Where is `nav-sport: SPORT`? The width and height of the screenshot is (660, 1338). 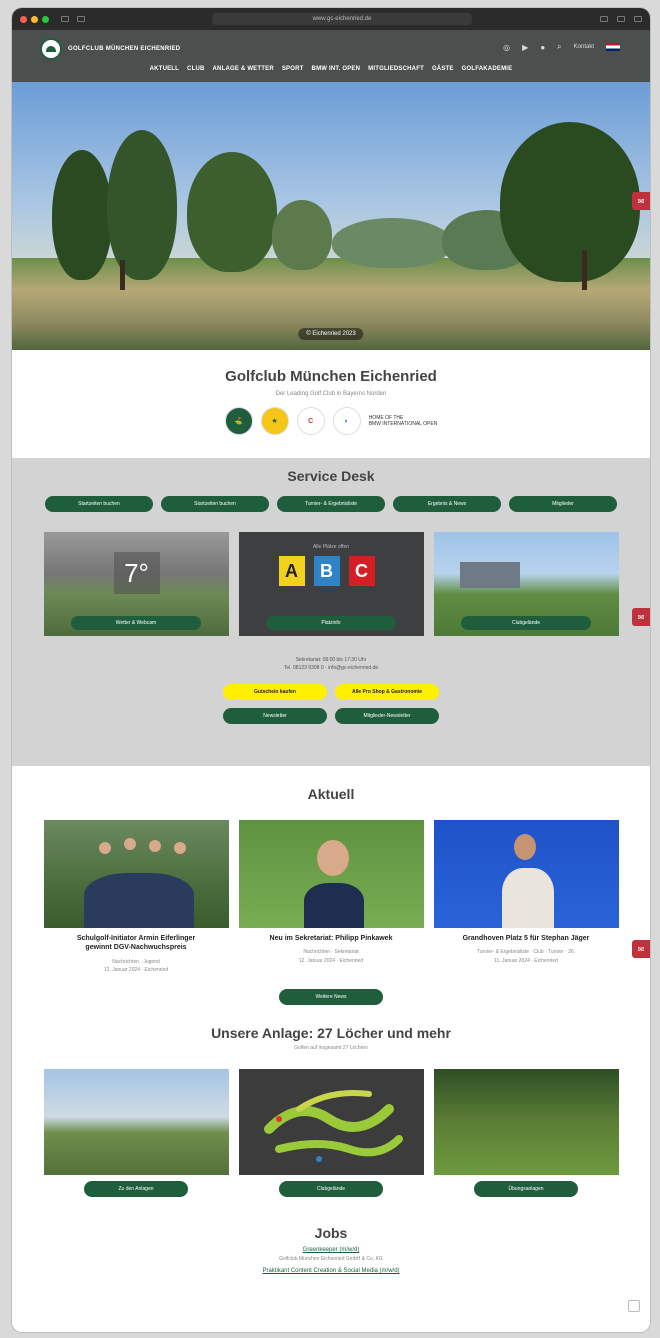 nav-sport: SPORT is located at coordinates (293, 69).